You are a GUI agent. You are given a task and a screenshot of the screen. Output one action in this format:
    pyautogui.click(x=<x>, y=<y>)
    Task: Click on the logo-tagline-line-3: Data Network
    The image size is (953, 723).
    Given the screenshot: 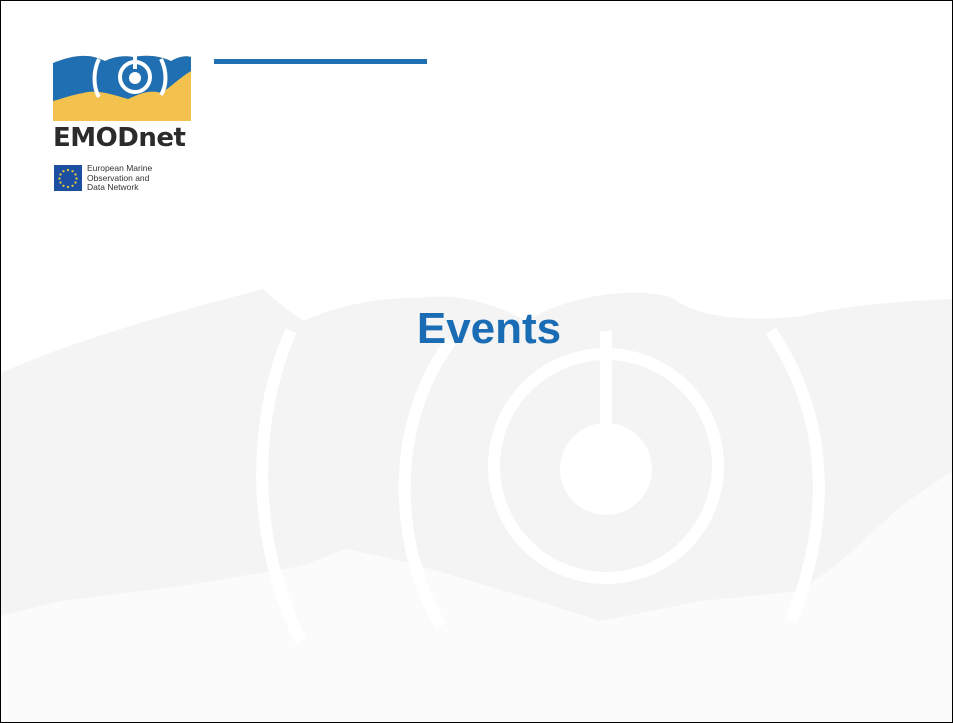 What is the action you would take?
    pyautogui.click(x=113, y=187)
    